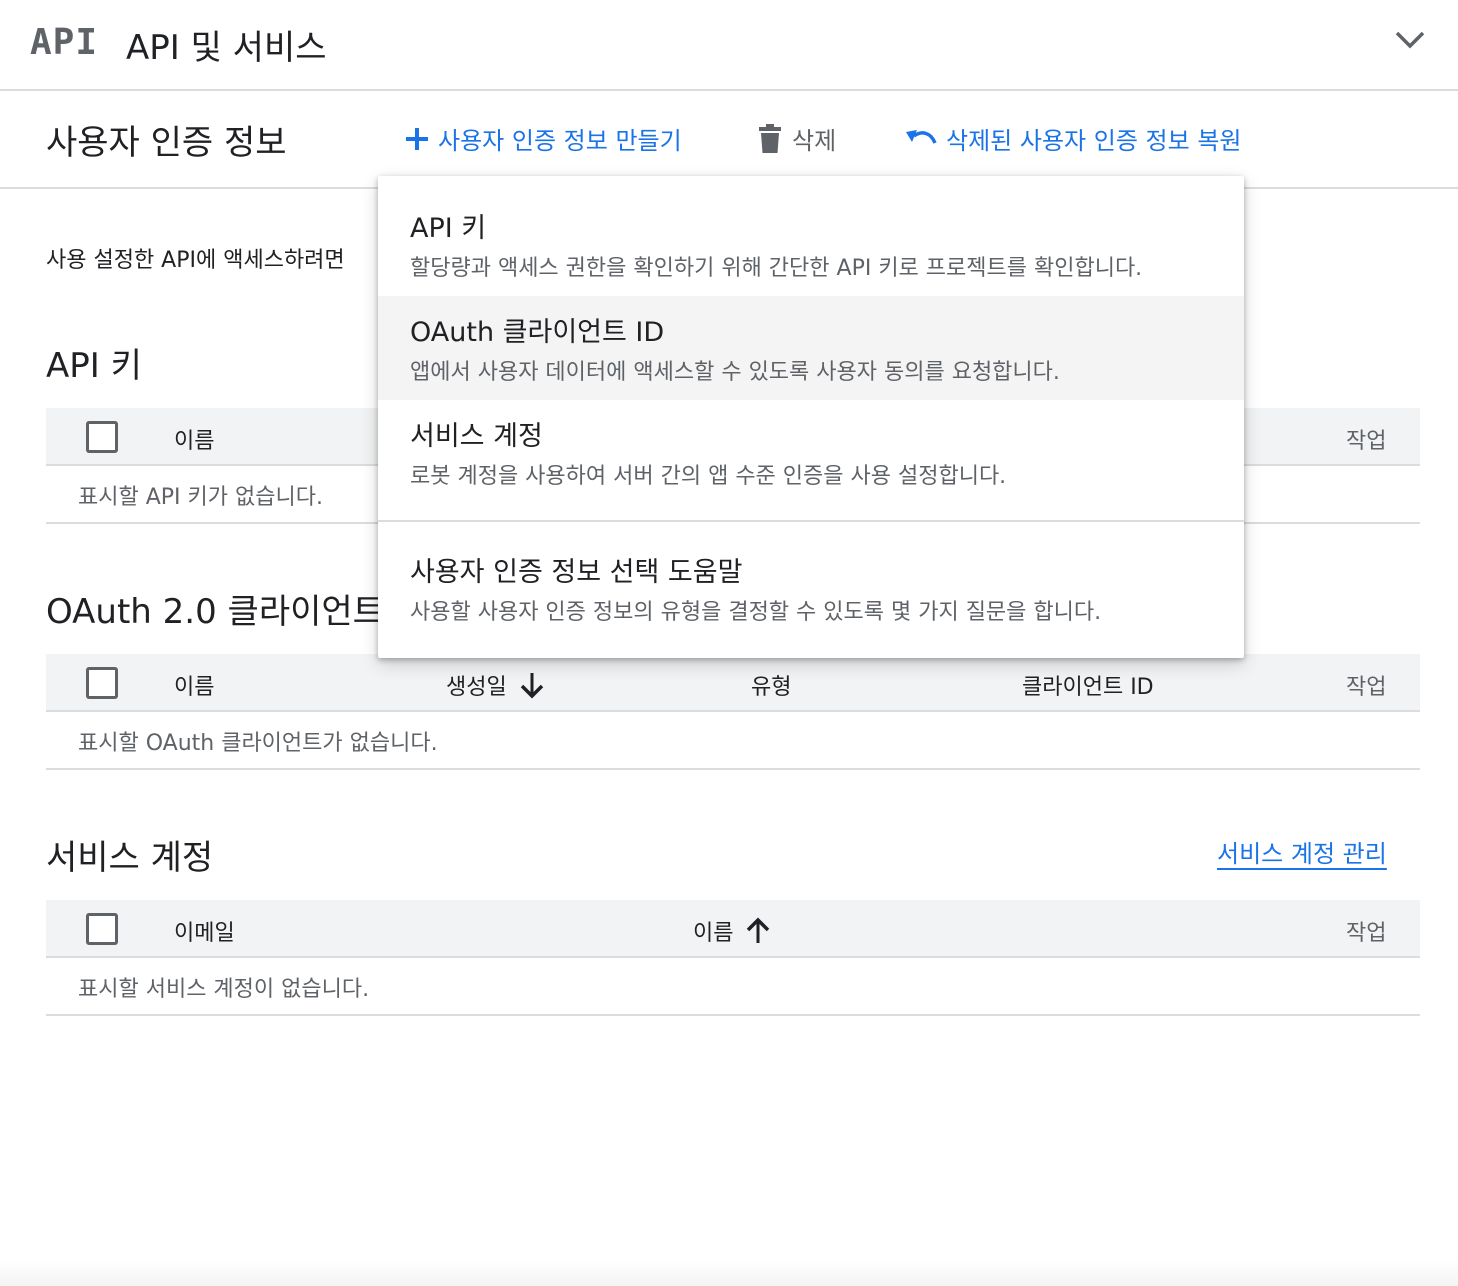  What do you see at coordinates (448, 228) in the screenshot?
I see `menu-item-title: API 키` at bounding box center [448, 228].